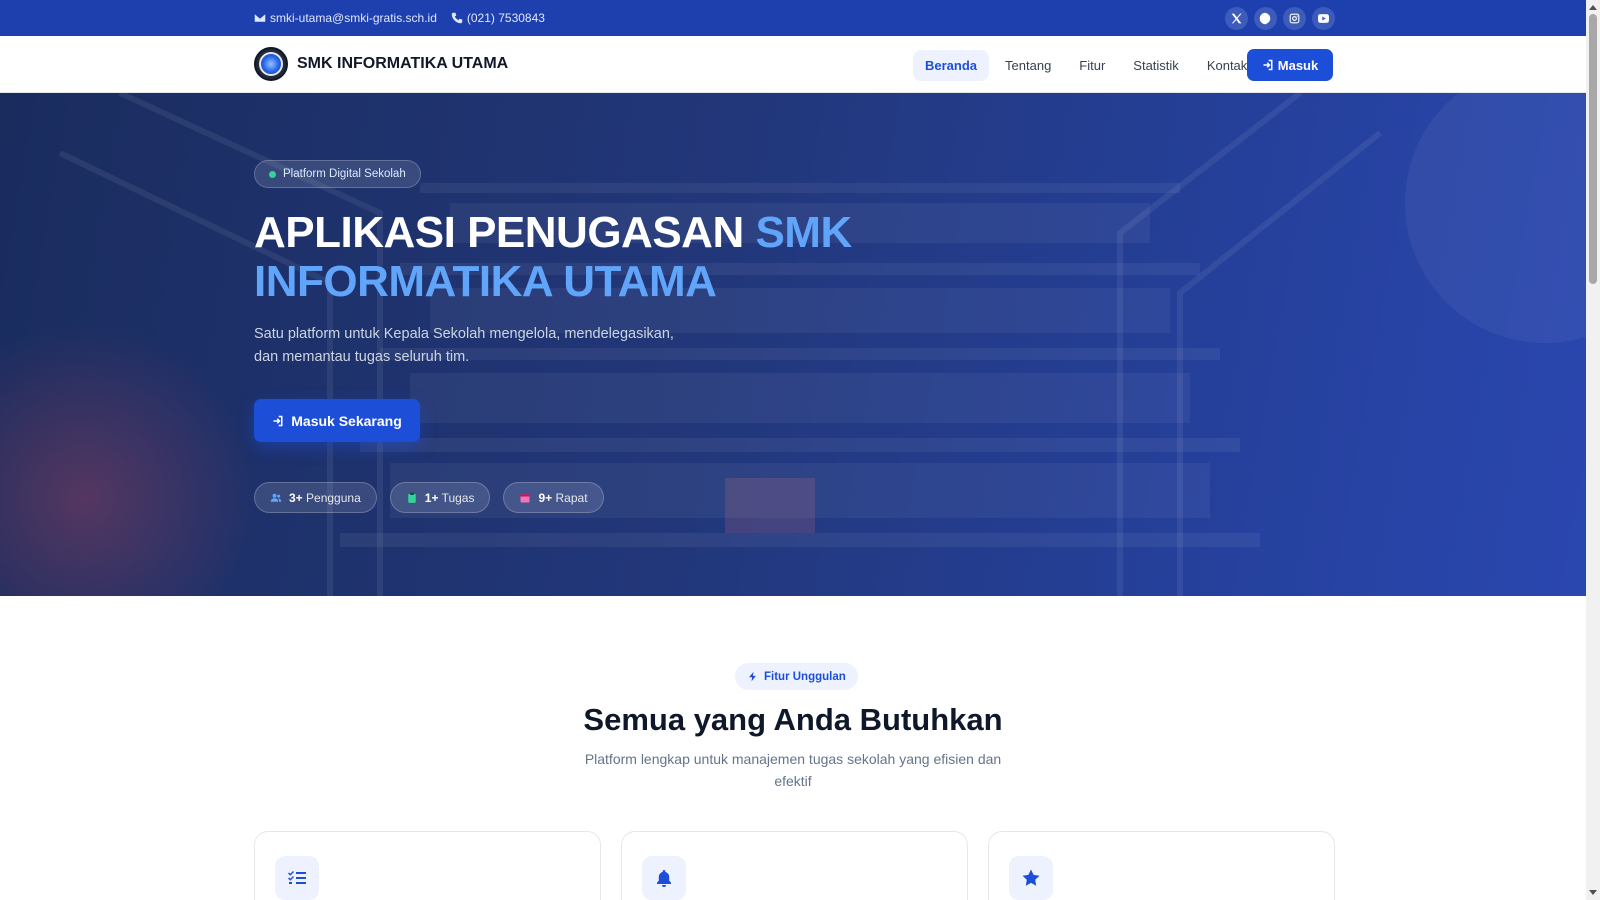 The height and width of the screenshot is (900, 1600). I want to click on platform-badge: Platform Digital Sekolah, so click(337, 174).